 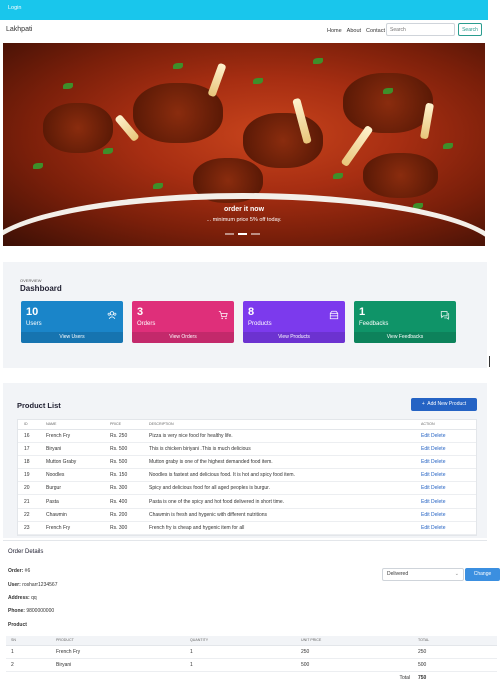 I want to click on search-button: Search, so click(x=470, y=29).